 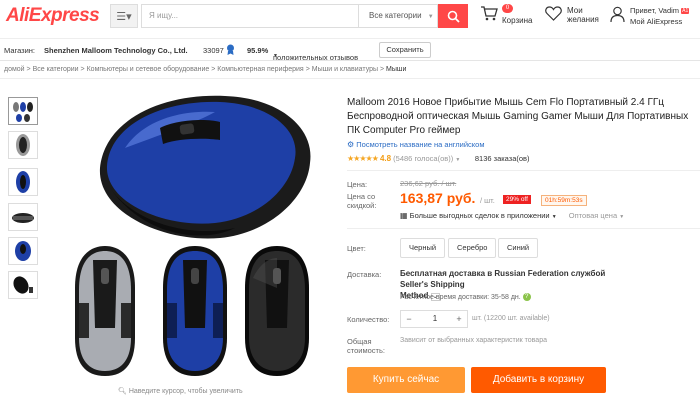 What do you see at coordinates (487, 200) in the screenshot?
I see `per-unit: / шт.` at bounding box center [487, 200].